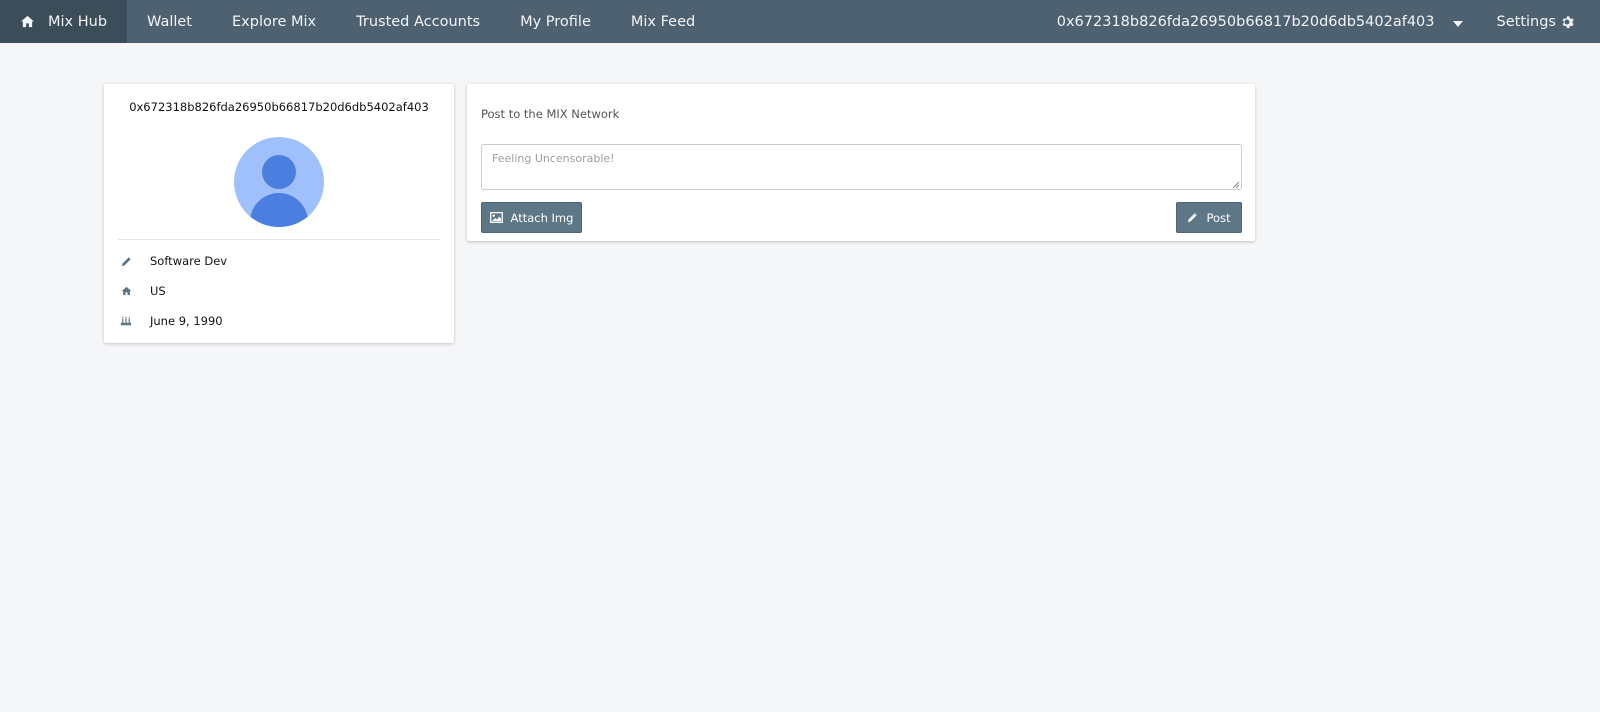 The width and height of the screenshot is (1600, 712). Describe the element at coordinates (78, 21) in the screenshot. I see `nav-mix-hub-label: Mix Hub` at that location.